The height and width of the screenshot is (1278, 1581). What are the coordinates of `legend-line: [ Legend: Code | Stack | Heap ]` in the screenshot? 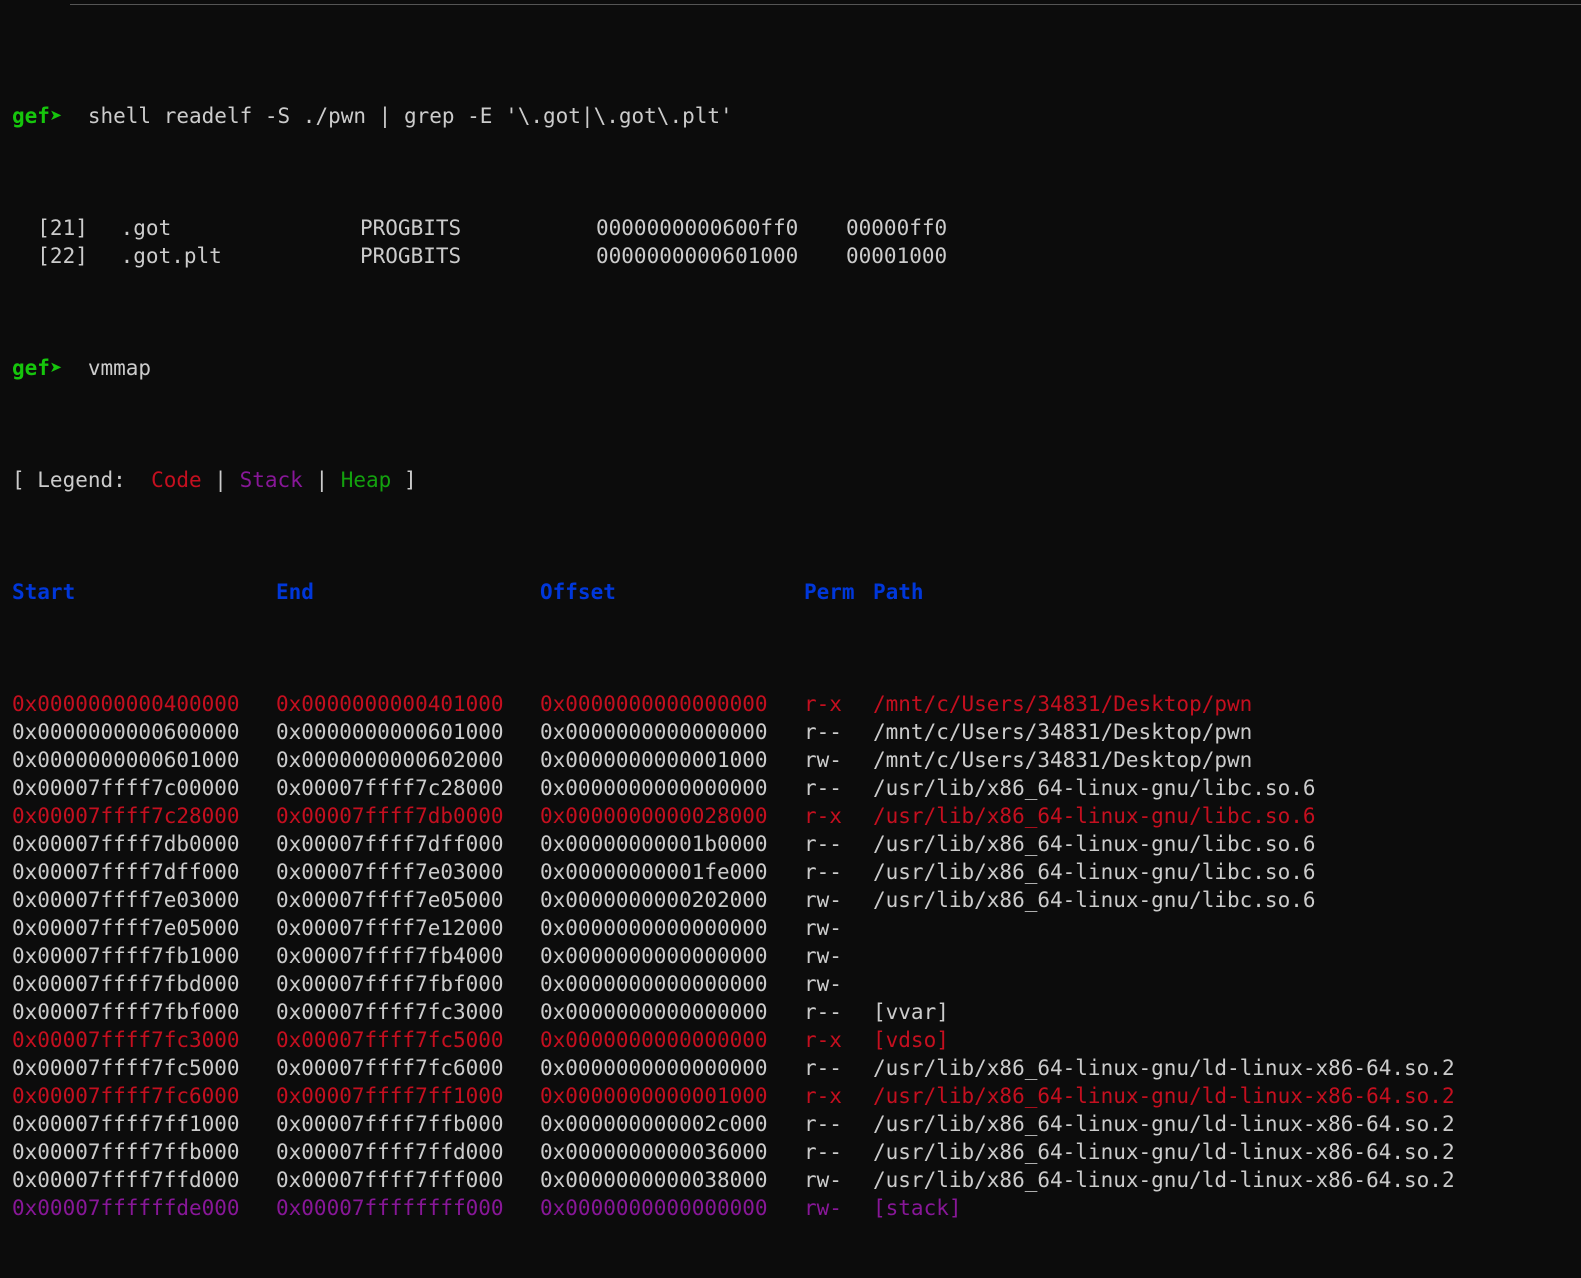 It's located at (733, 480).